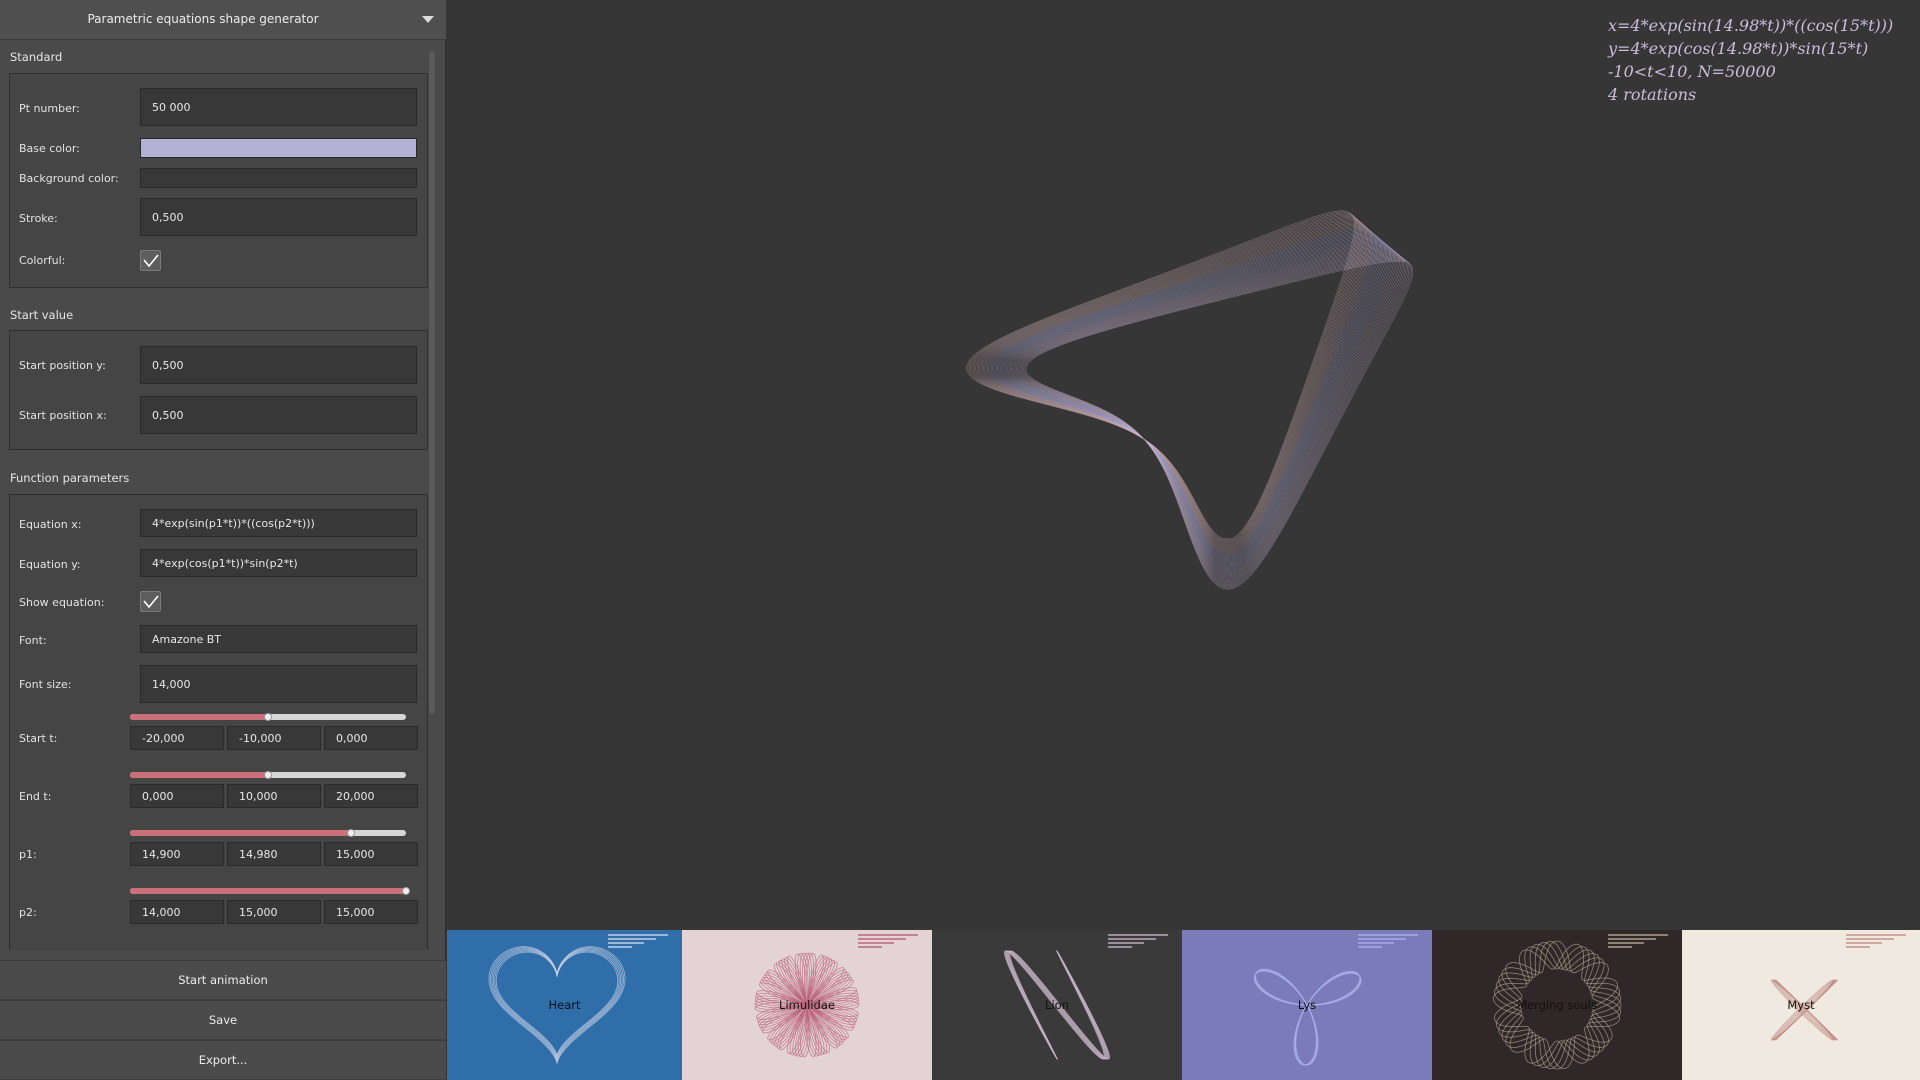 The width and height of the screenshot is (1920, 1080). Describe the element at coordinates (274, 912) in the screenshot. I see `p2-value-input: 15,000` at that location.